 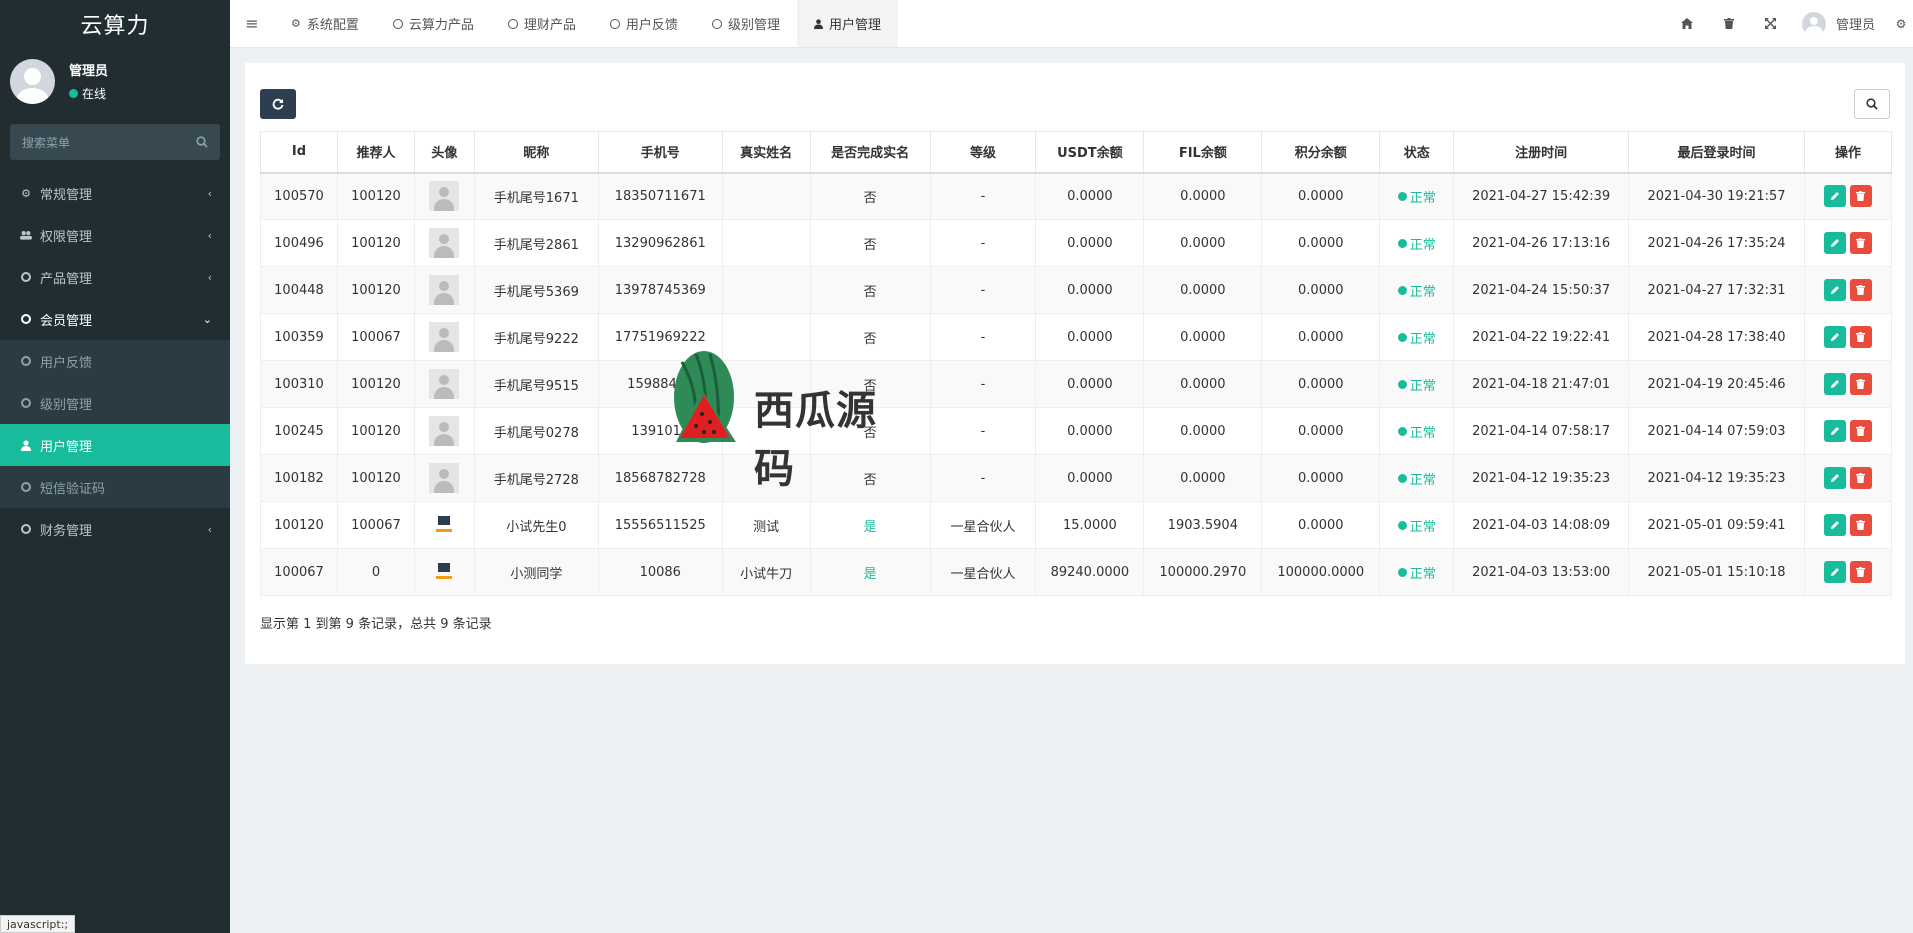 What do you see at coordinates (66, 321) in the screenshot?
I see `sidebar-item-label: 会员管理` at bounding box center [66, 321].